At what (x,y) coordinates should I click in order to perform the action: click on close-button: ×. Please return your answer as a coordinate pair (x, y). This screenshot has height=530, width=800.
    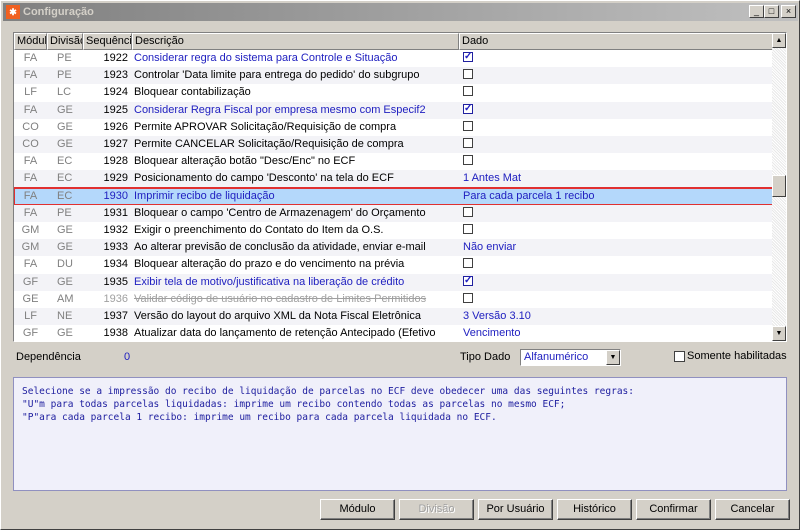
    Looking at the image, I should click on (788, 11).